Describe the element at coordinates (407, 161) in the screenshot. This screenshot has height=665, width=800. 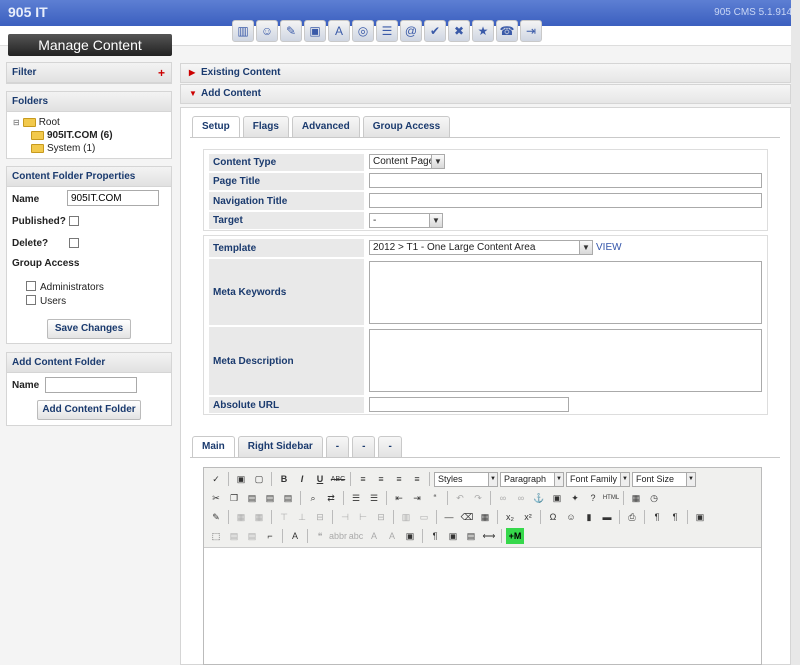
I see `content-type-select: Content Page ▼` at that location.